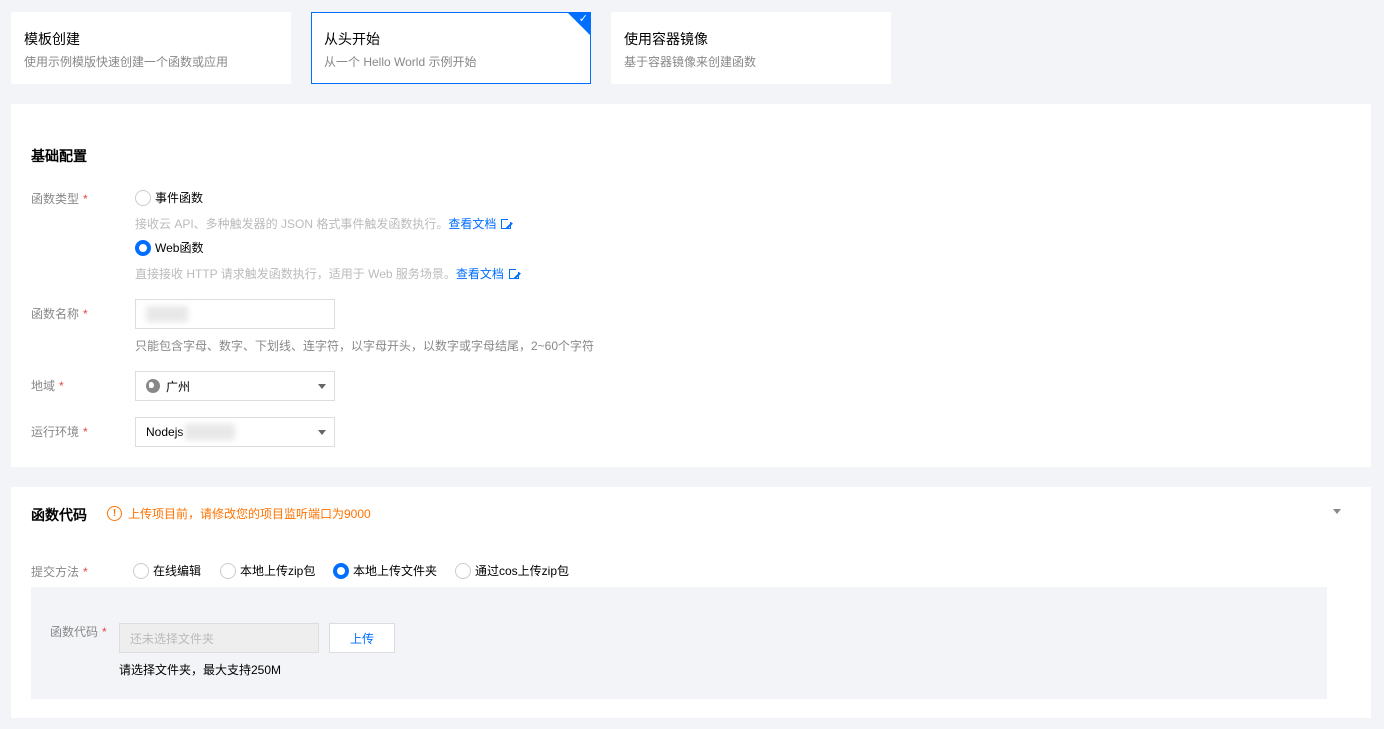 Image resolution: width=1384 pixels, height=729 pixels. What do you see at coordinates (666, 39) in the screenshot?
I see `card-title: 使用容器镜像` at bounding box center [666, 39].